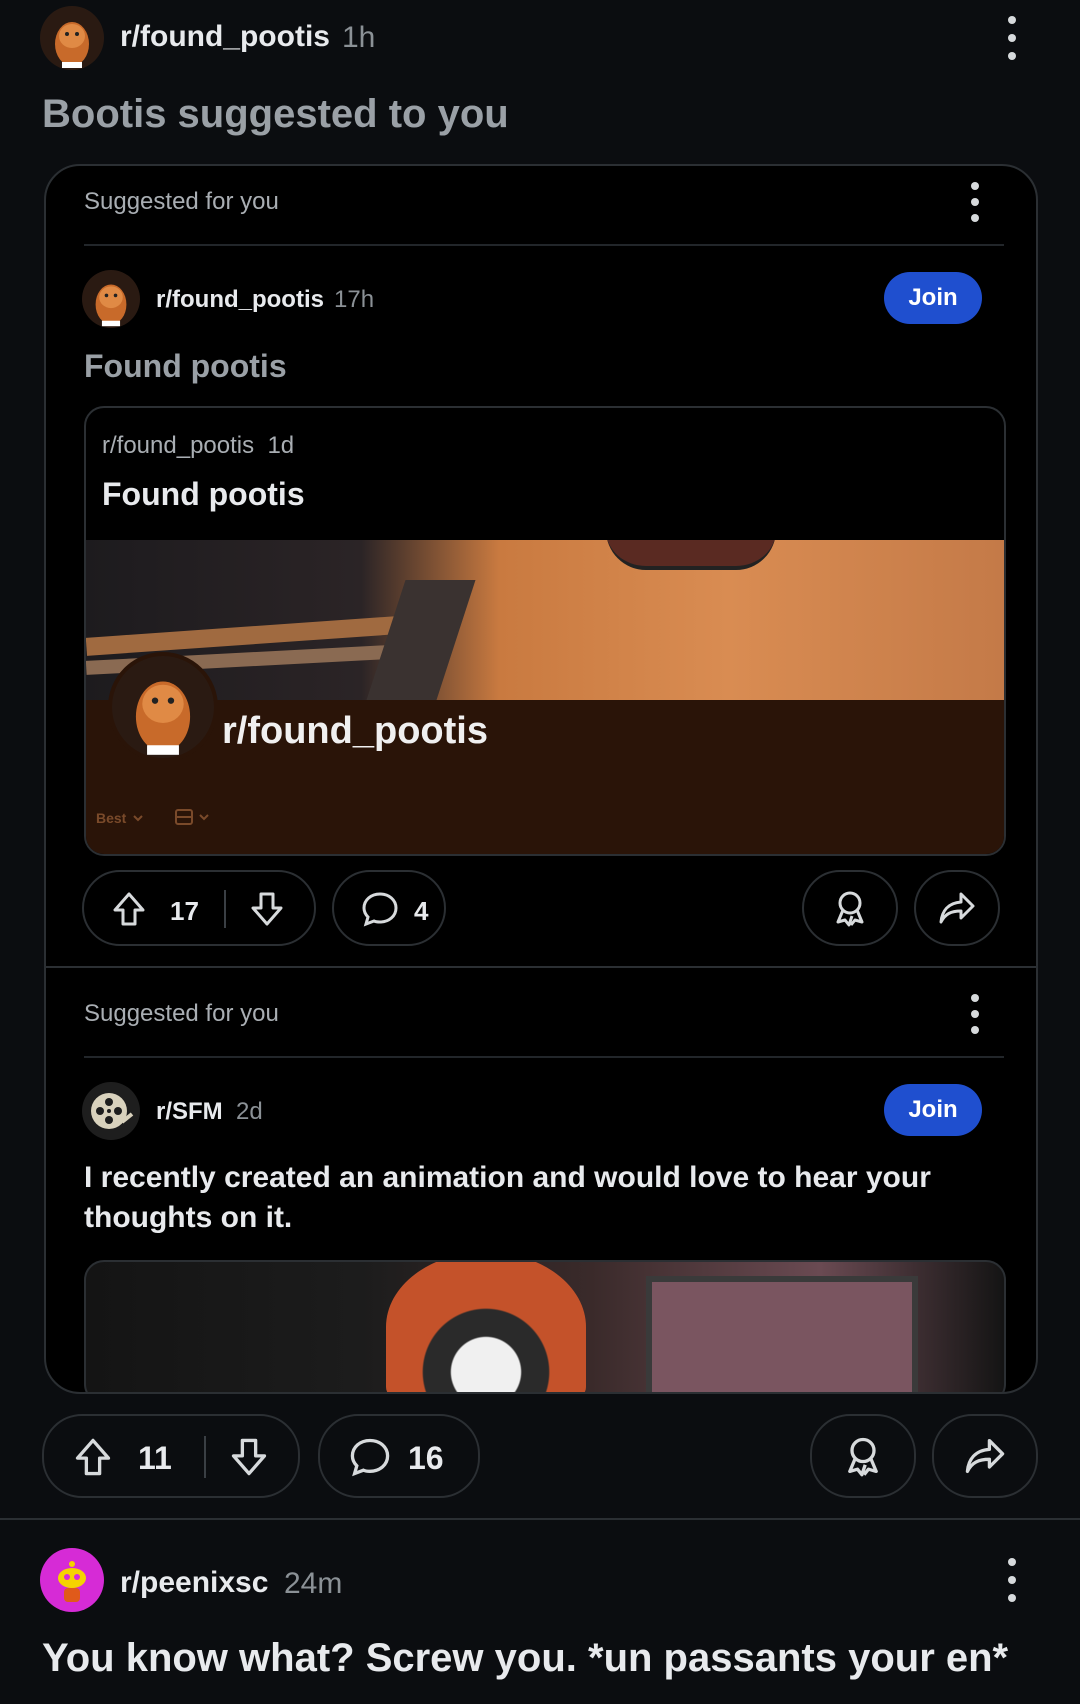 The width and height of the screenshot is (1080, 1704). I want to click on vote-count: 11, so click(155, 1458).